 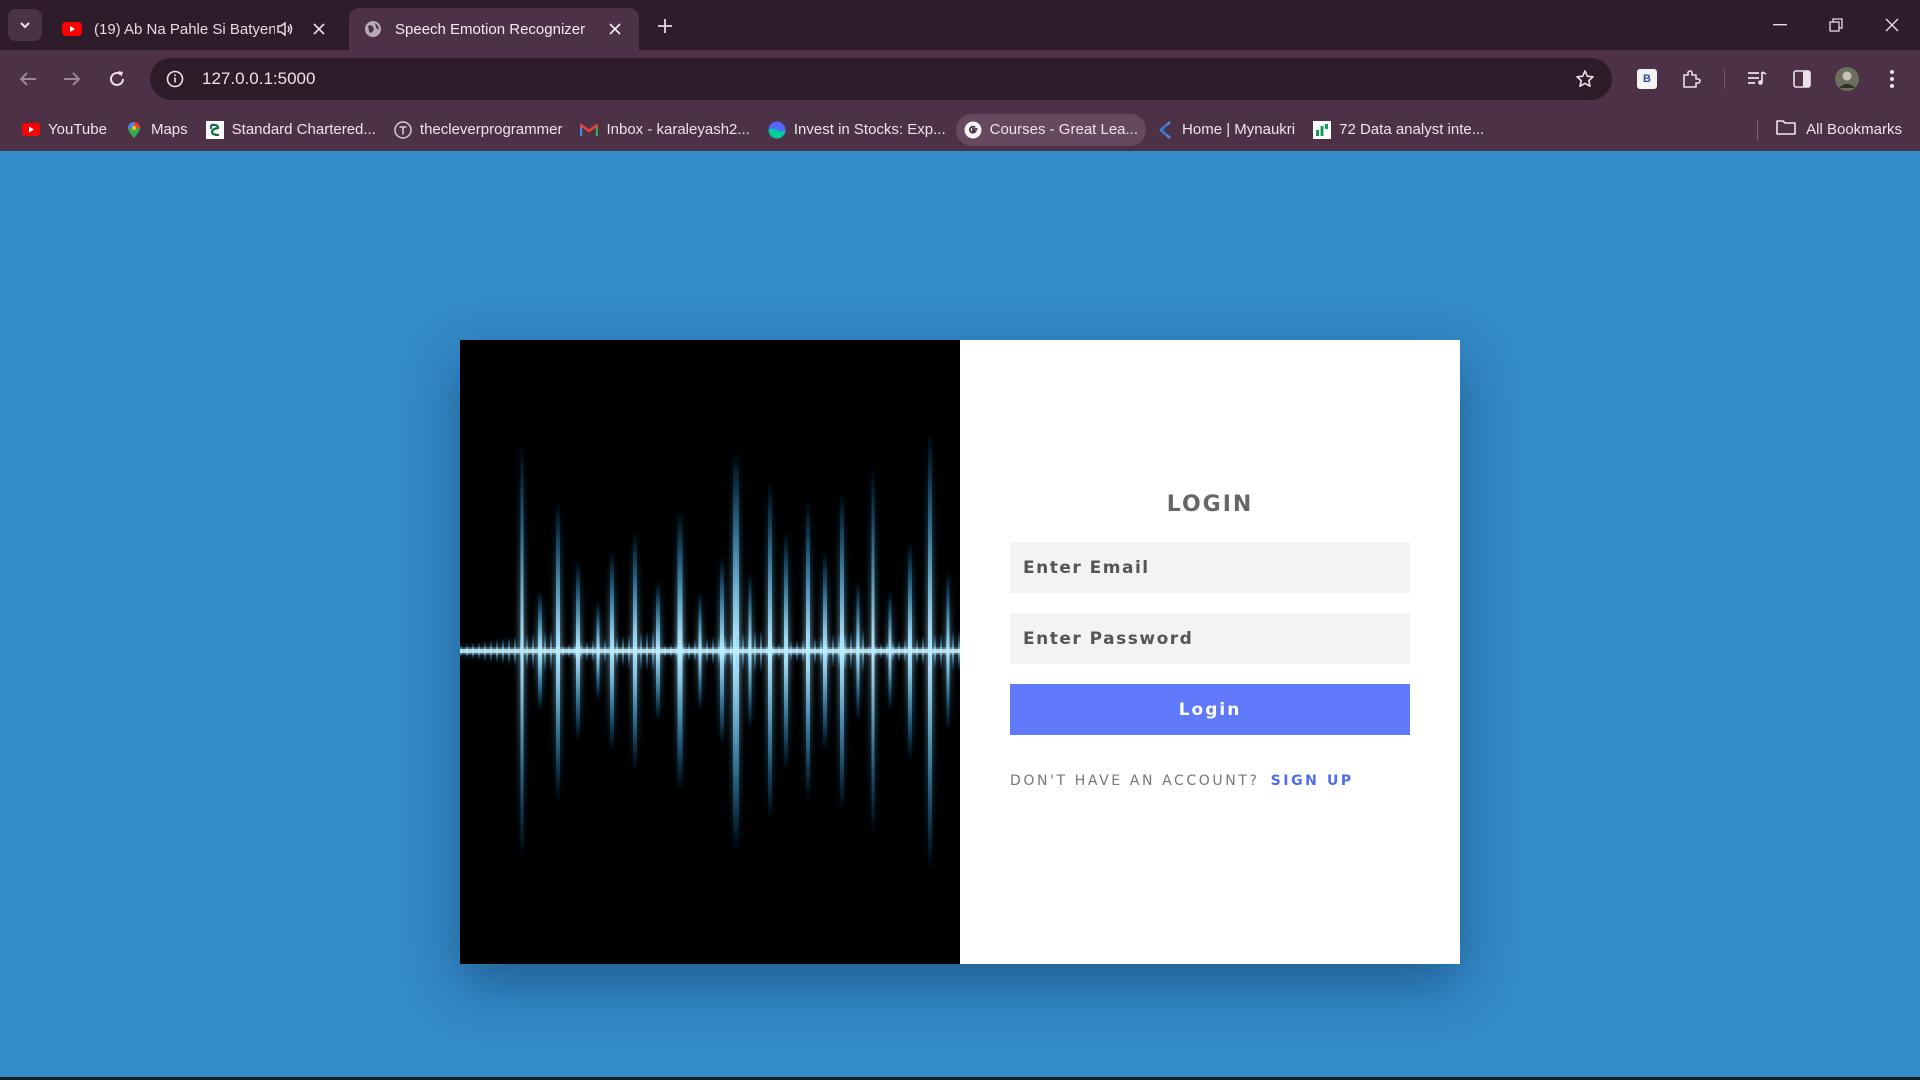 I want to click on arrow-right-icon, so click(x=72, y=79).